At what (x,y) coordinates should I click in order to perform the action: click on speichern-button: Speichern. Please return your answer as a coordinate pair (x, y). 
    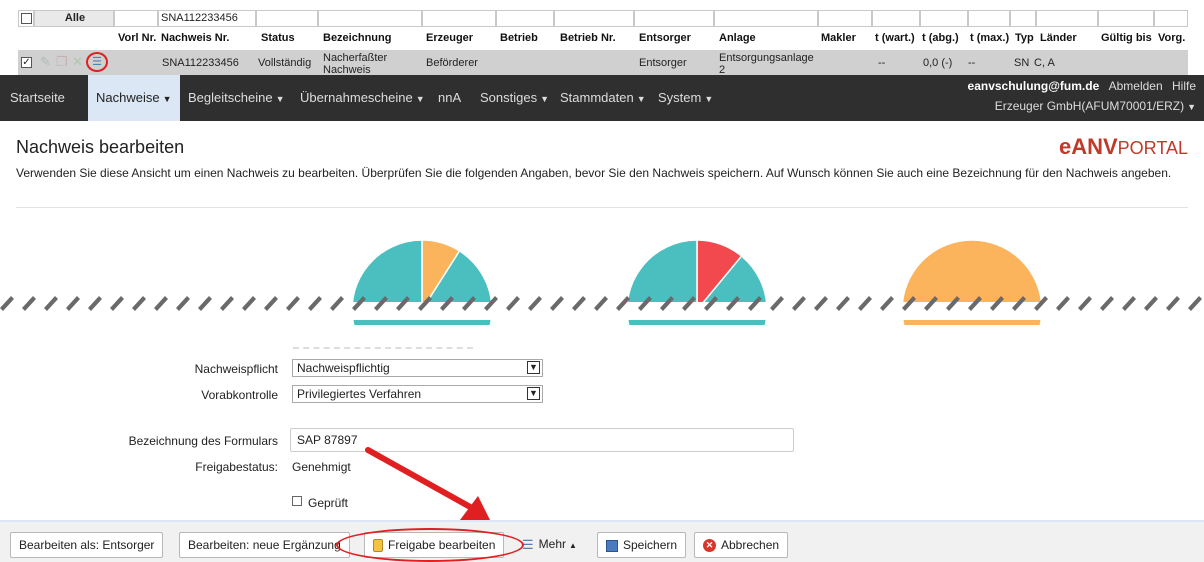
    Looking at the image, I should click on (642, 545).